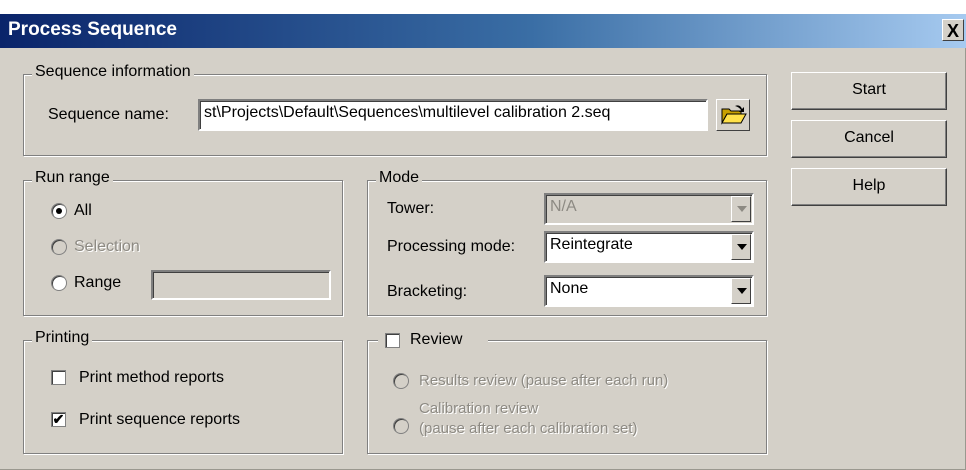  Describe the element at coordinates (483, 31) in the screenshot. I see `title-bar: Process Sequence X` at that location.